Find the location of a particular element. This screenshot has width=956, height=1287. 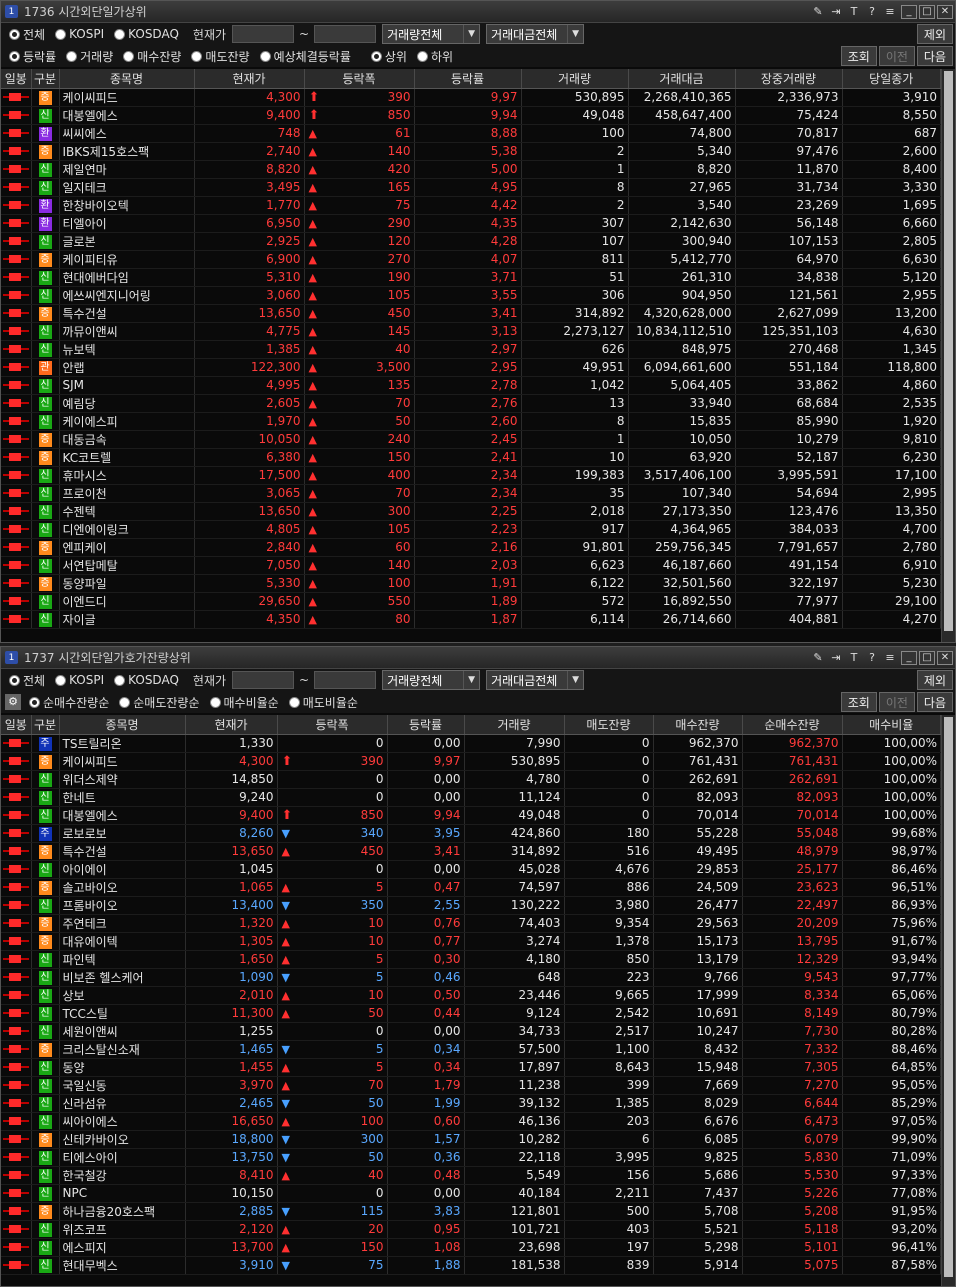

stock-name: 위즈코프 is located at coordinates (122, 1229).